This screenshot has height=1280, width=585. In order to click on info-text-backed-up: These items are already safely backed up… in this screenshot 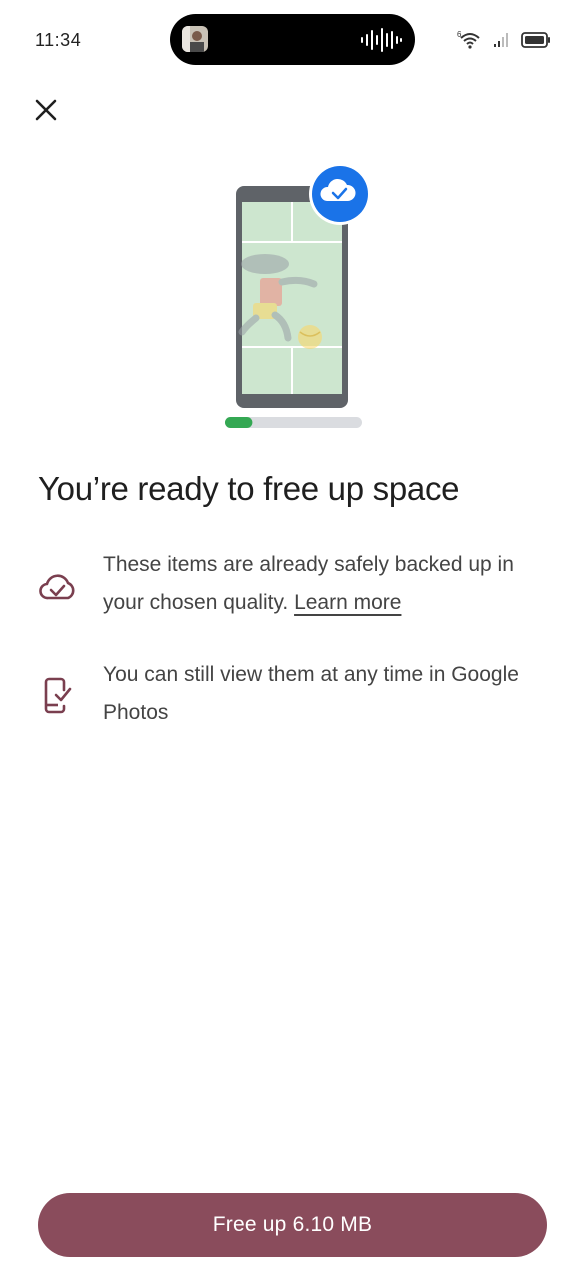, I will do `click(323, 584)`.